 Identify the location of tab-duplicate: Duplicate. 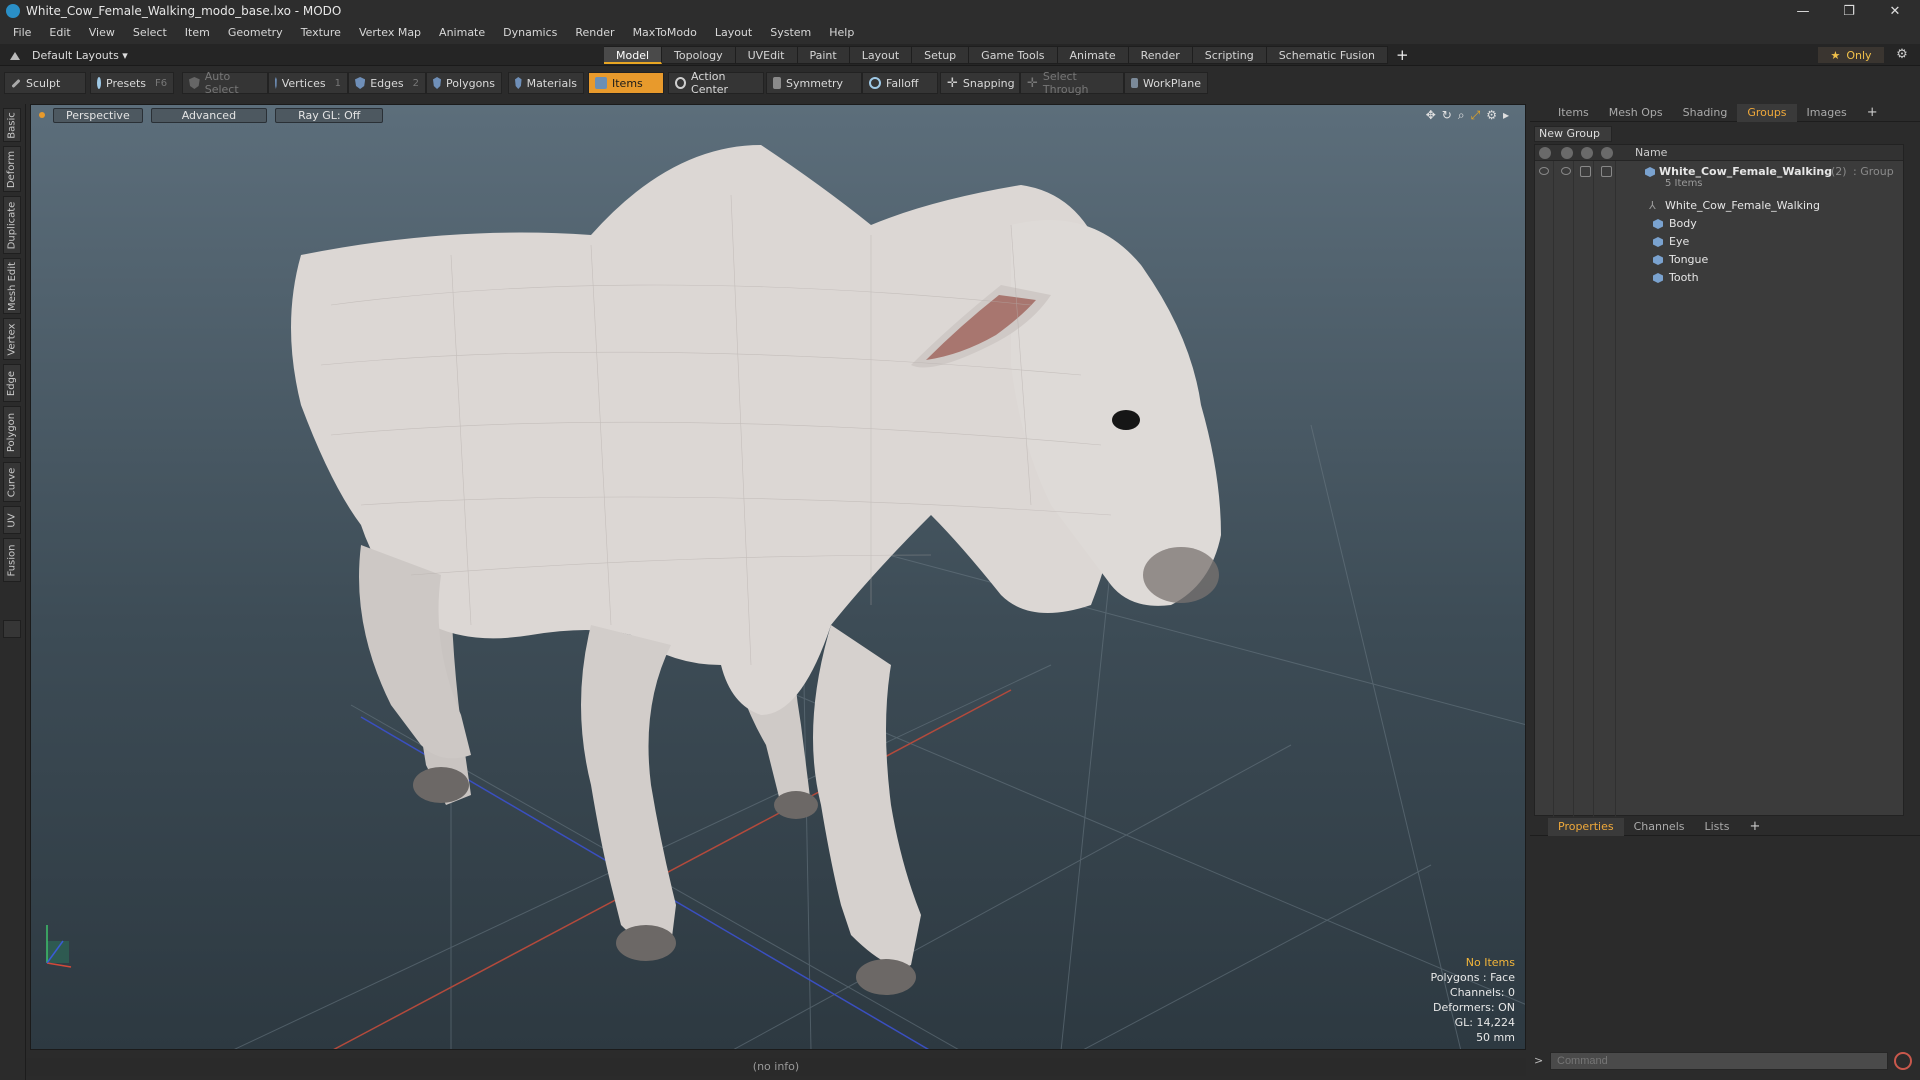
(12, 225).